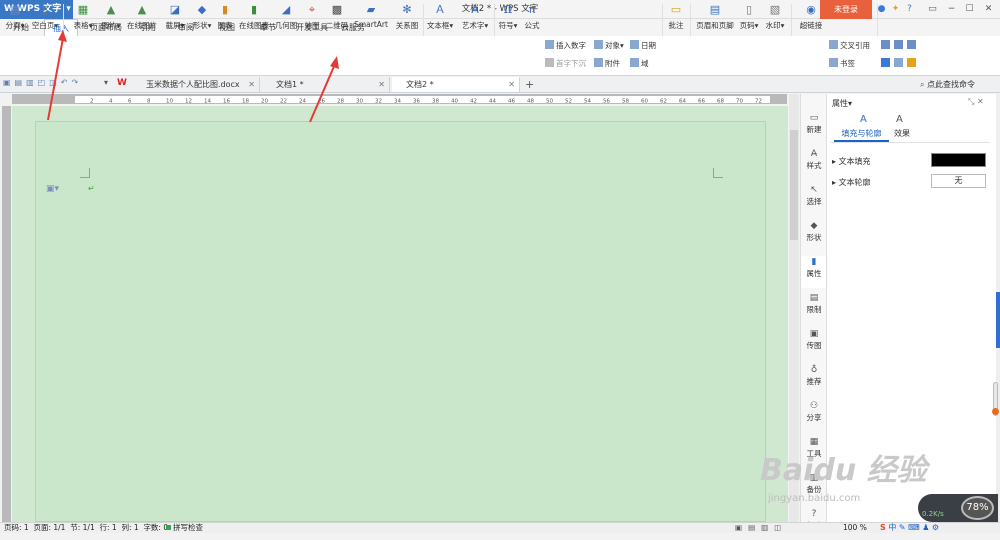 This screenshot has width=1000, height=540. Describe the element at coordinates (440, 20) in the screenshot. I see `textbox-button: Ａ 文本框▾` at that location.